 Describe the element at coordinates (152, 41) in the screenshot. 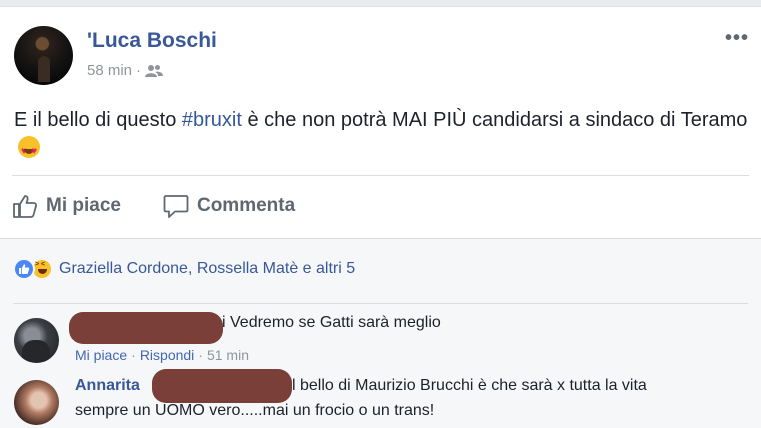

I see `post-author: 'Luca Boschi` at that location.